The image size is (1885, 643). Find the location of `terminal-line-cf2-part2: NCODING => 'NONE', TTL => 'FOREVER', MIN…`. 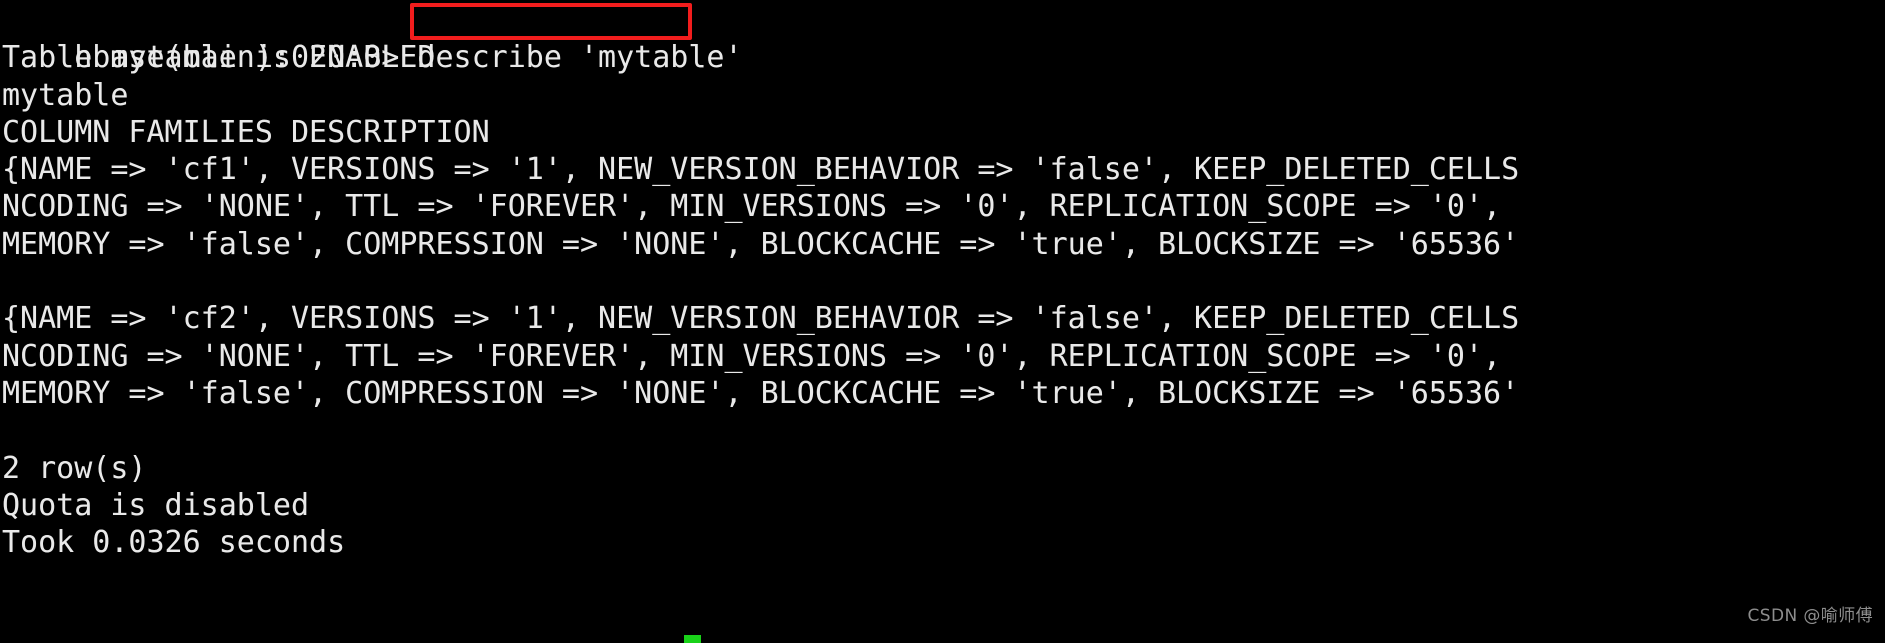

terminal-line-cf2-part2: NCODING => 'NONE', TTL => 'FOREVER', MIN… is located at coordinates (752, 356).